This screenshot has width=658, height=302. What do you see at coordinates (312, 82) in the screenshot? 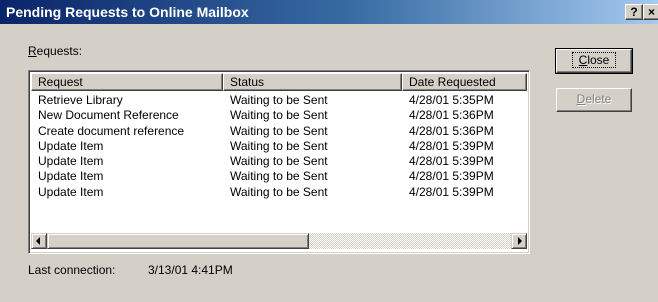
I see `column-header-status: Status` at bounding box center [312, 82].